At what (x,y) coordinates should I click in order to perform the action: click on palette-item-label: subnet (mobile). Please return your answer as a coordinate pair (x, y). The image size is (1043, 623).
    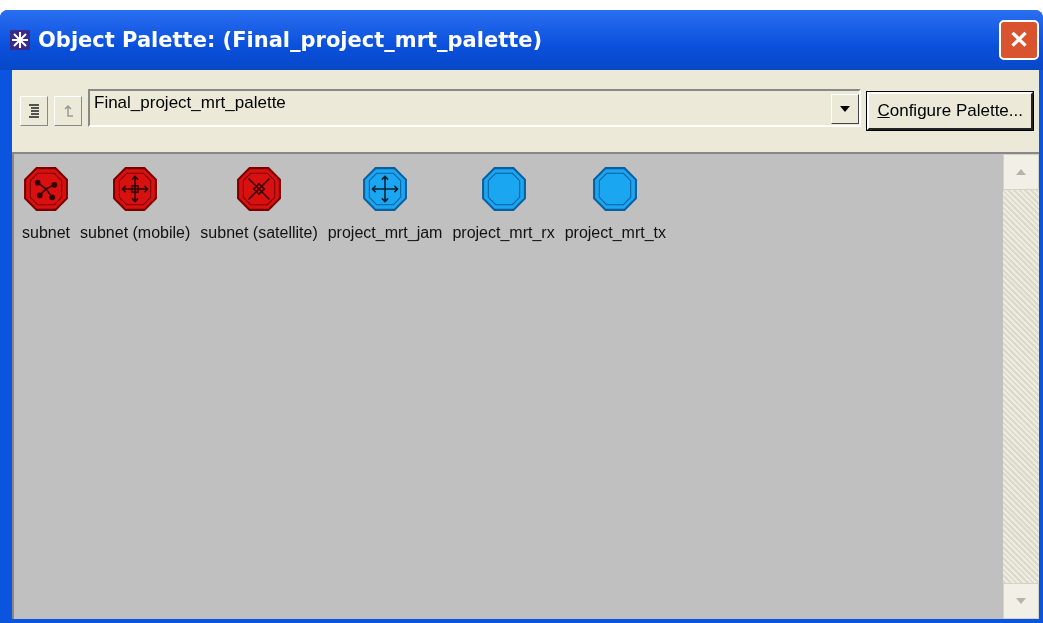
    Looking at the image, I should click on (135, 233).